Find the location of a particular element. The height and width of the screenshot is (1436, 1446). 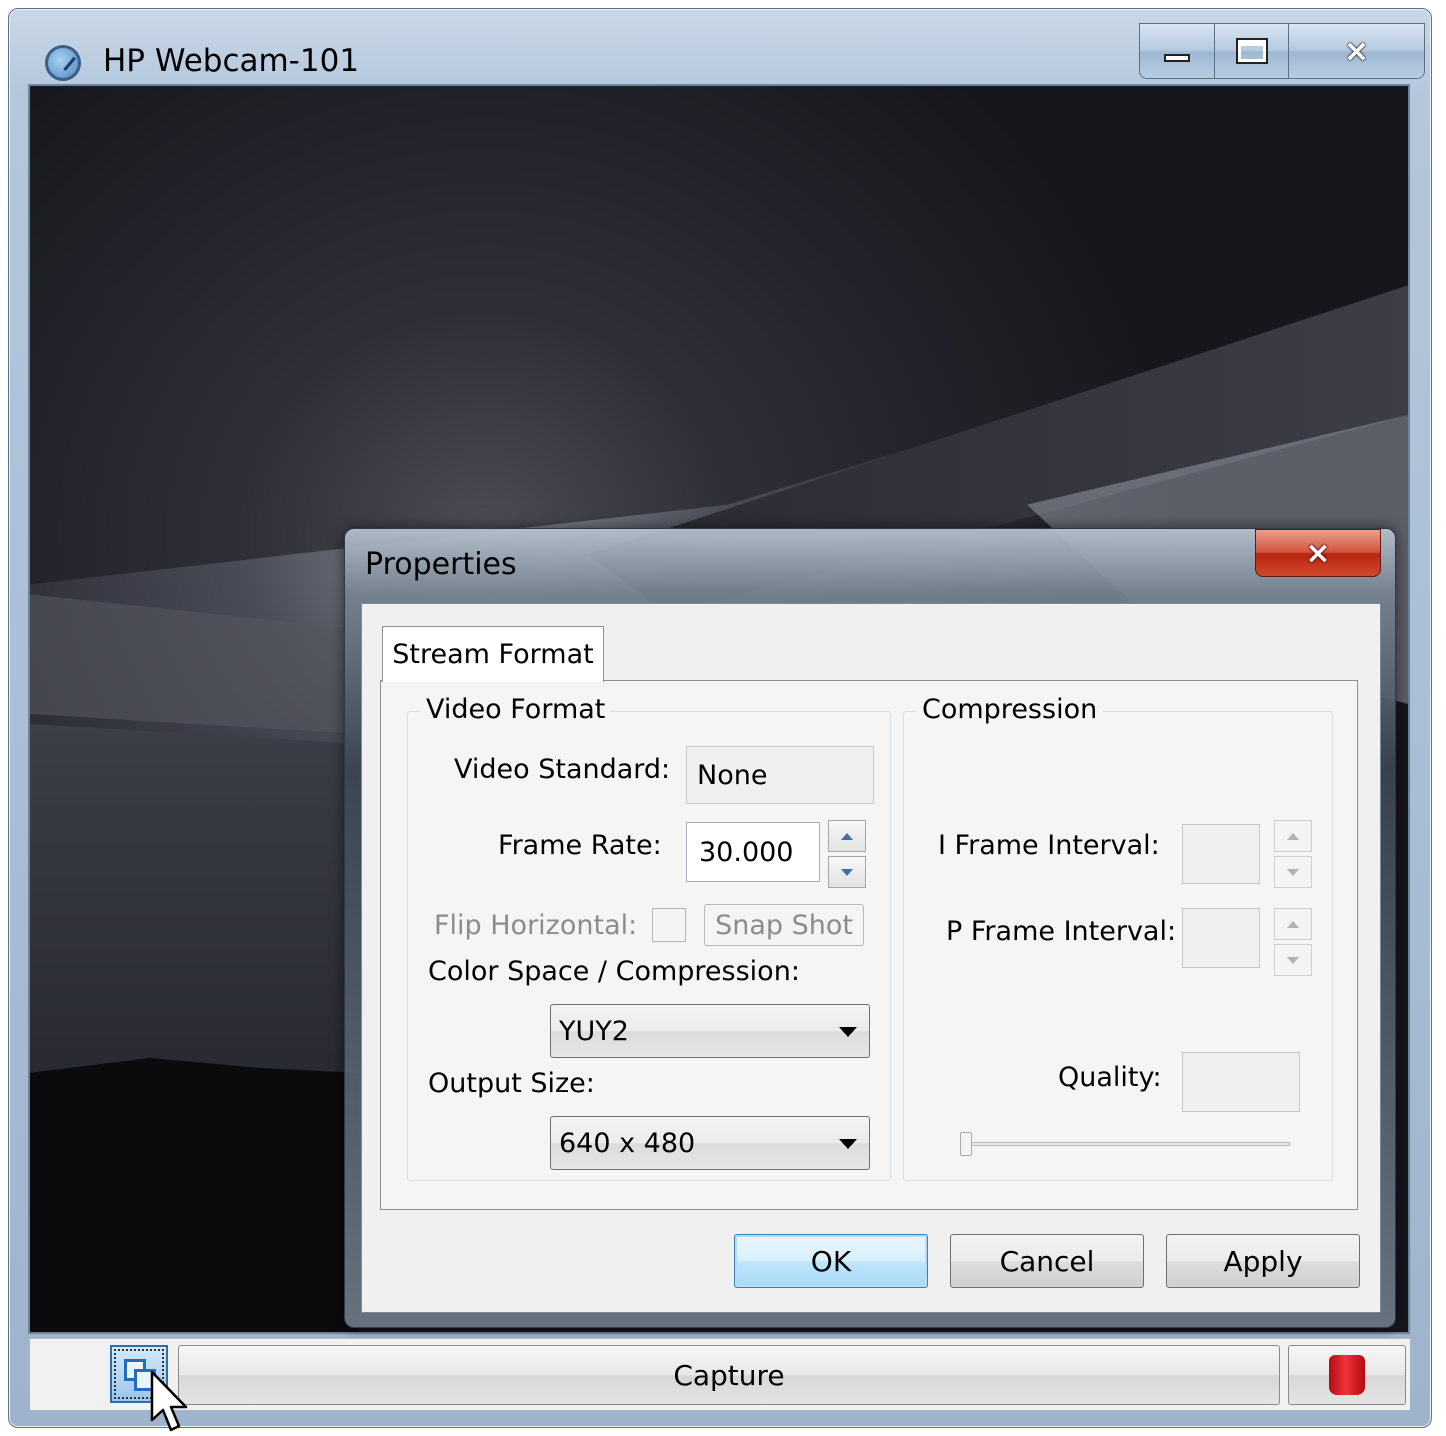

quality-label: Quality: is located at coordinates (1110, 1077).